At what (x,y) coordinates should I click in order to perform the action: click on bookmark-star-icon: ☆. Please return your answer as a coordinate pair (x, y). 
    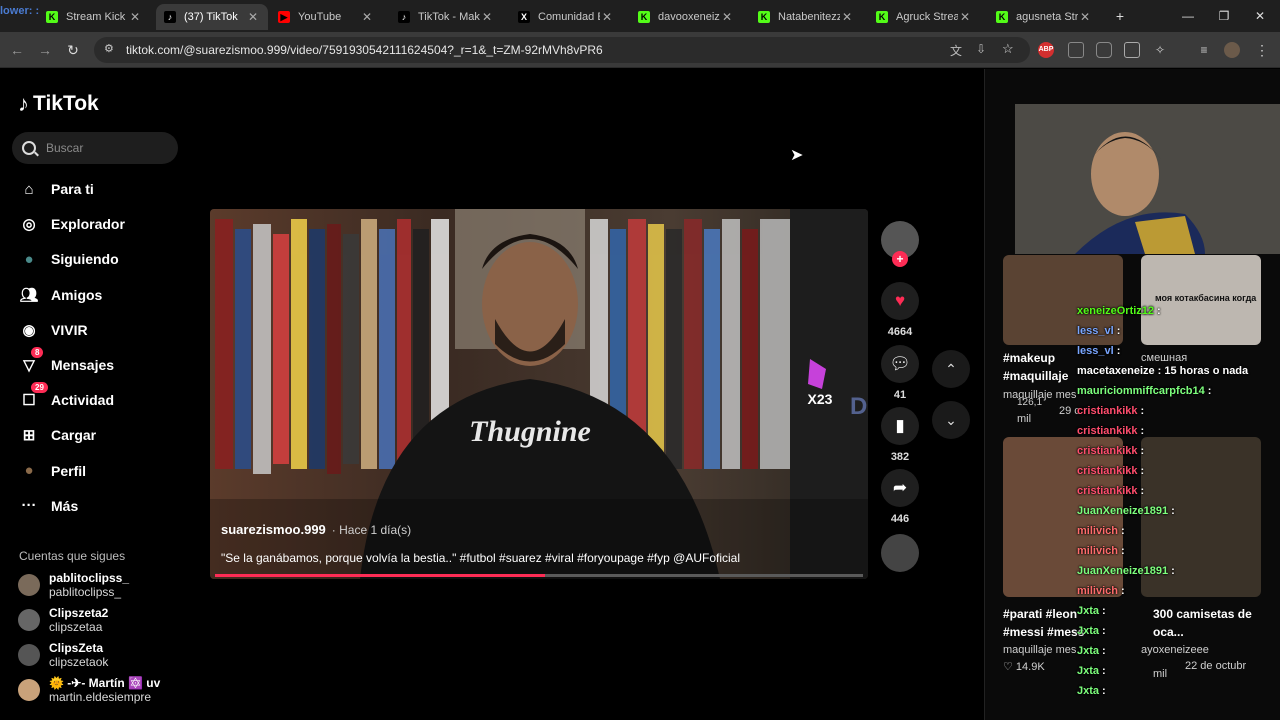
    Looking at the image, I should click on (1008, 49).